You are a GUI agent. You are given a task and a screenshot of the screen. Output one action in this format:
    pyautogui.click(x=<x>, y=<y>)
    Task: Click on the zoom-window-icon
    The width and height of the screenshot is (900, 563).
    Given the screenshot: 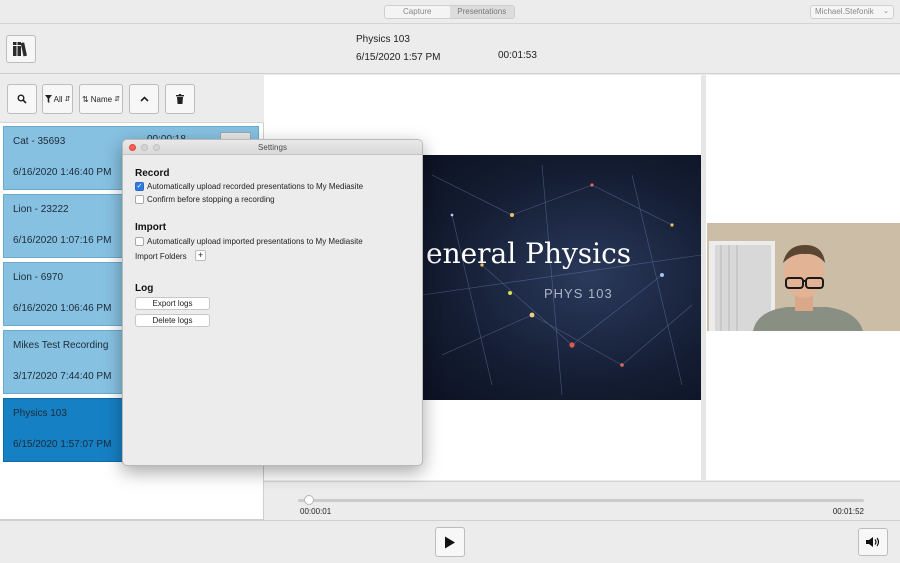 What is the action you would take?
    pyautogui.click(x=156, y=147)
    